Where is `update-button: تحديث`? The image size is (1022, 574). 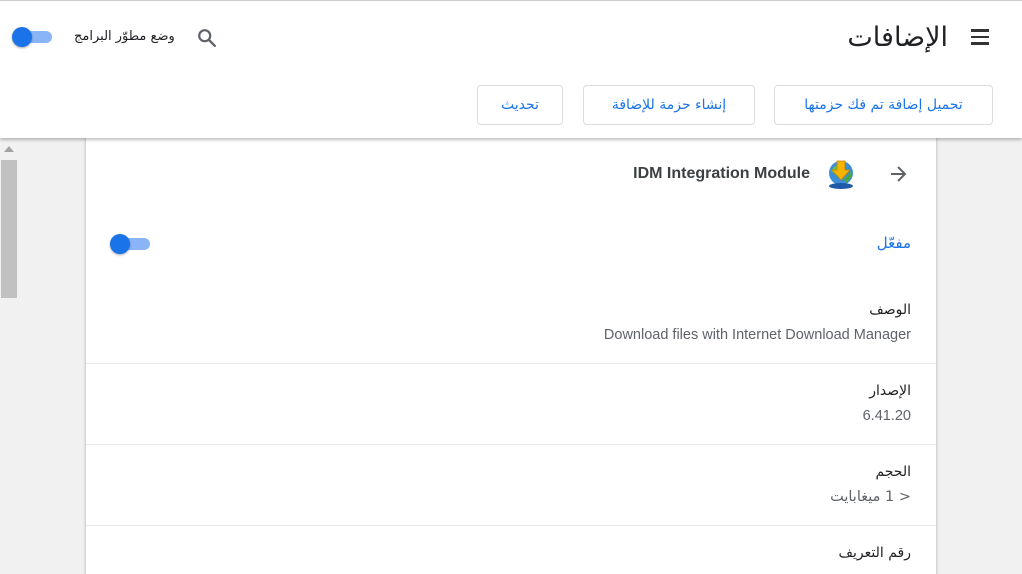 update-button: تحديث is located at coordinates (520, 105).